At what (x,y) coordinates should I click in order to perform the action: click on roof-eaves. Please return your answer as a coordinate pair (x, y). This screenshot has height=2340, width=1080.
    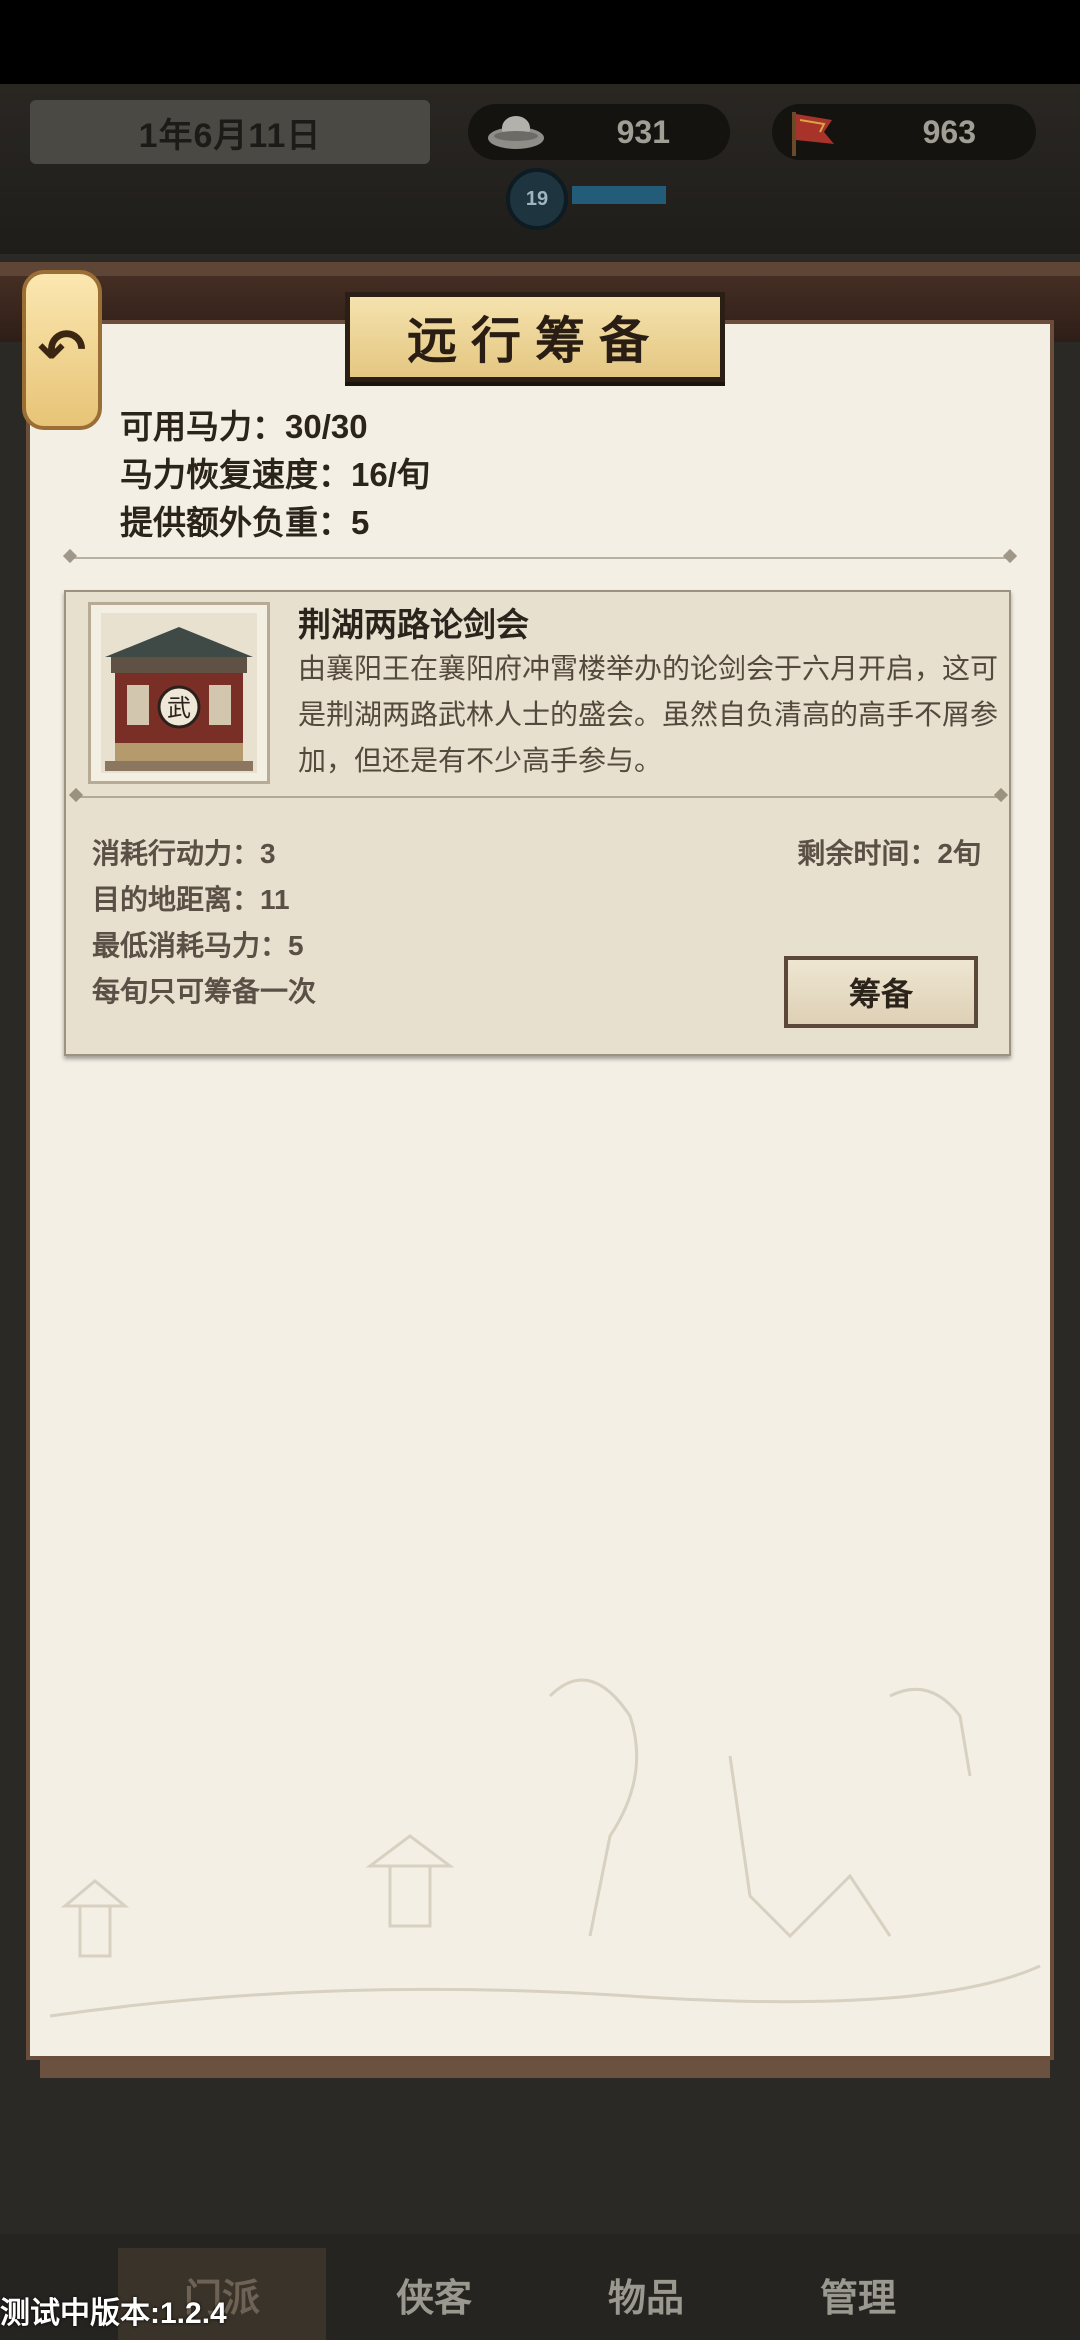
    Looking at the image, I should click on (540, 269).